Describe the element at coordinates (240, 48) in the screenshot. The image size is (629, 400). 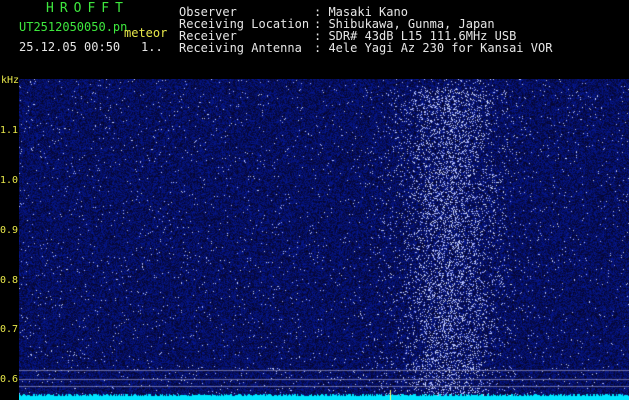
I see `antenna-label: Receiving Antenna` at that location.